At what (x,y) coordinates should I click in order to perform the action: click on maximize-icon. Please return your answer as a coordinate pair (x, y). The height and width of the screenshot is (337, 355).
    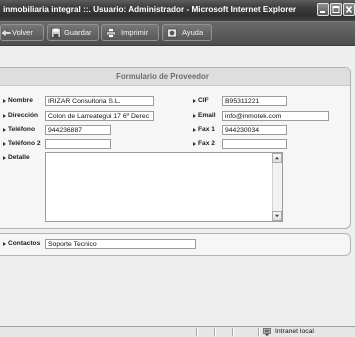
    Looking at the image, I should click on (336, 9).